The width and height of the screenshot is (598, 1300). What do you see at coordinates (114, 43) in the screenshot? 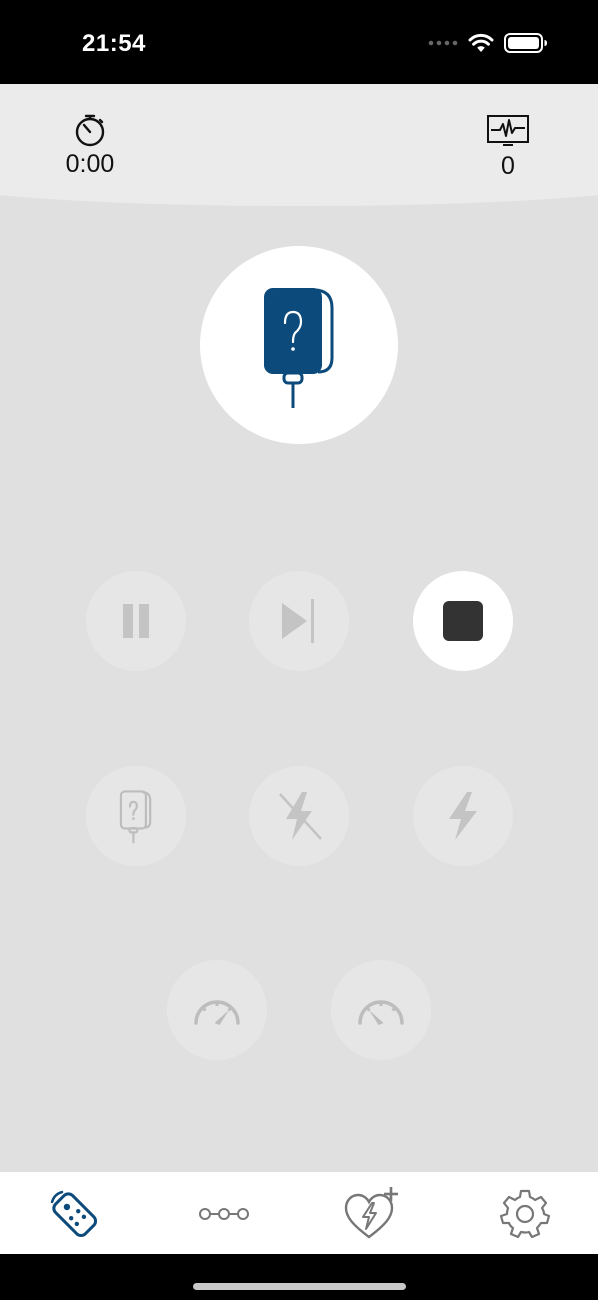
I see `status-time: 21:54` at bounding box center [114, 43].